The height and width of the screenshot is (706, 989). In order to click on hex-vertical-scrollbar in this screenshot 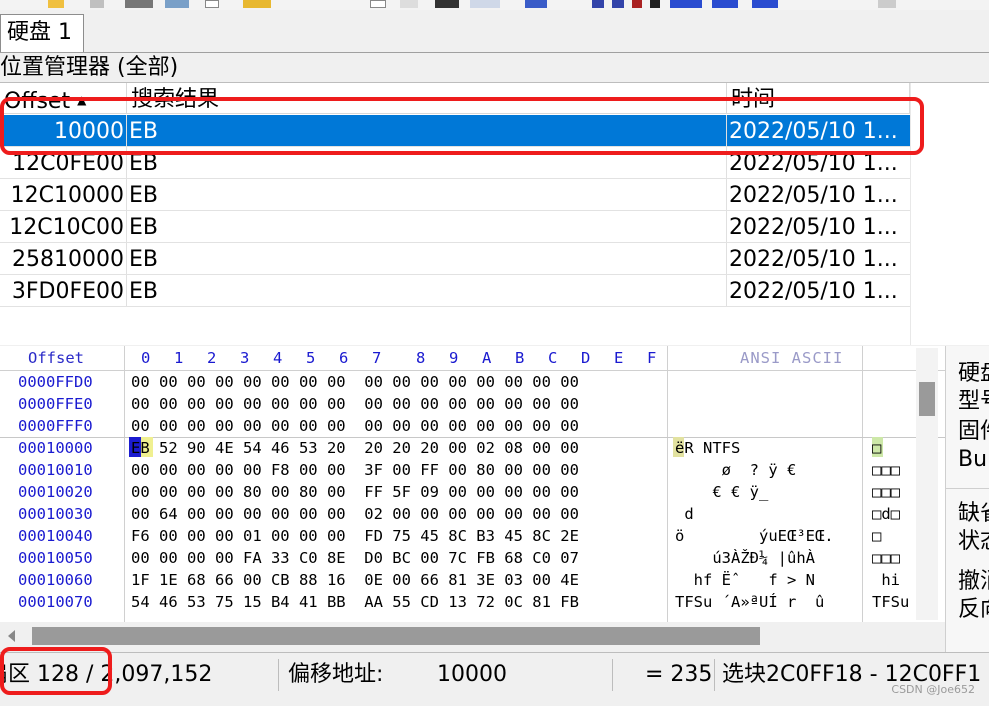, I will do `click(927, 484)`.